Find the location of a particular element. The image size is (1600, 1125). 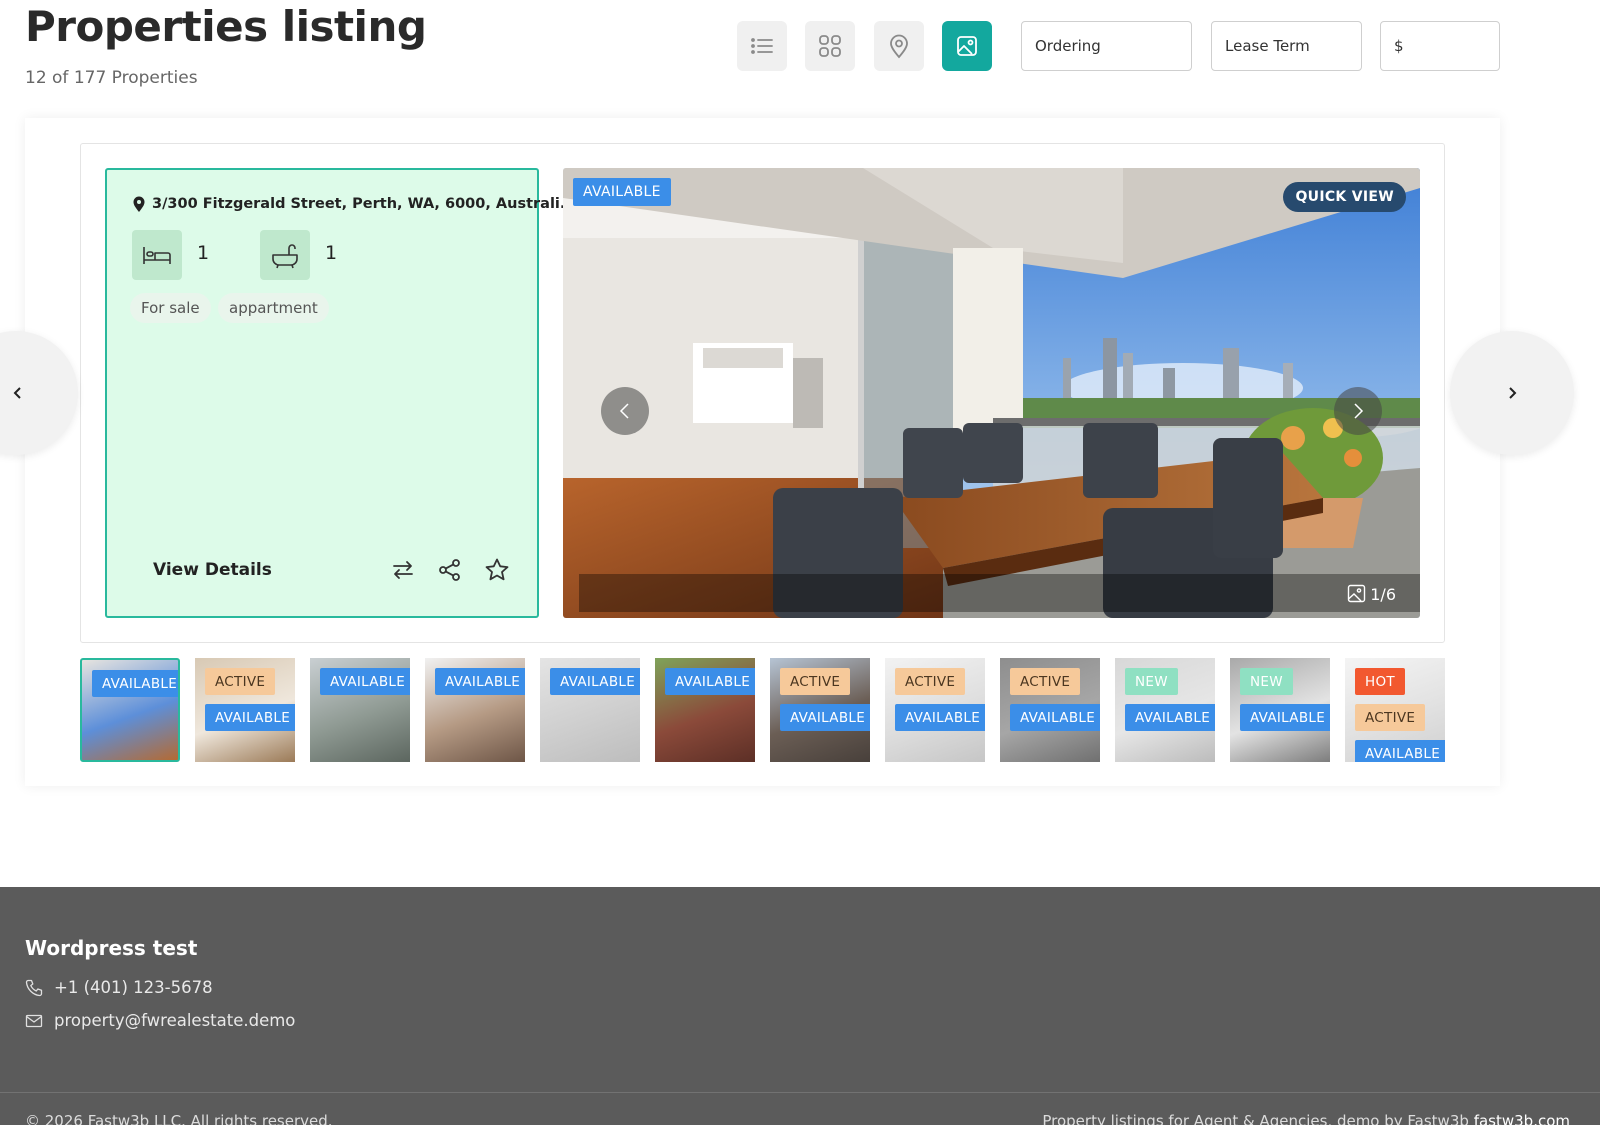

favorite-button is located at coordinates (497, 570).